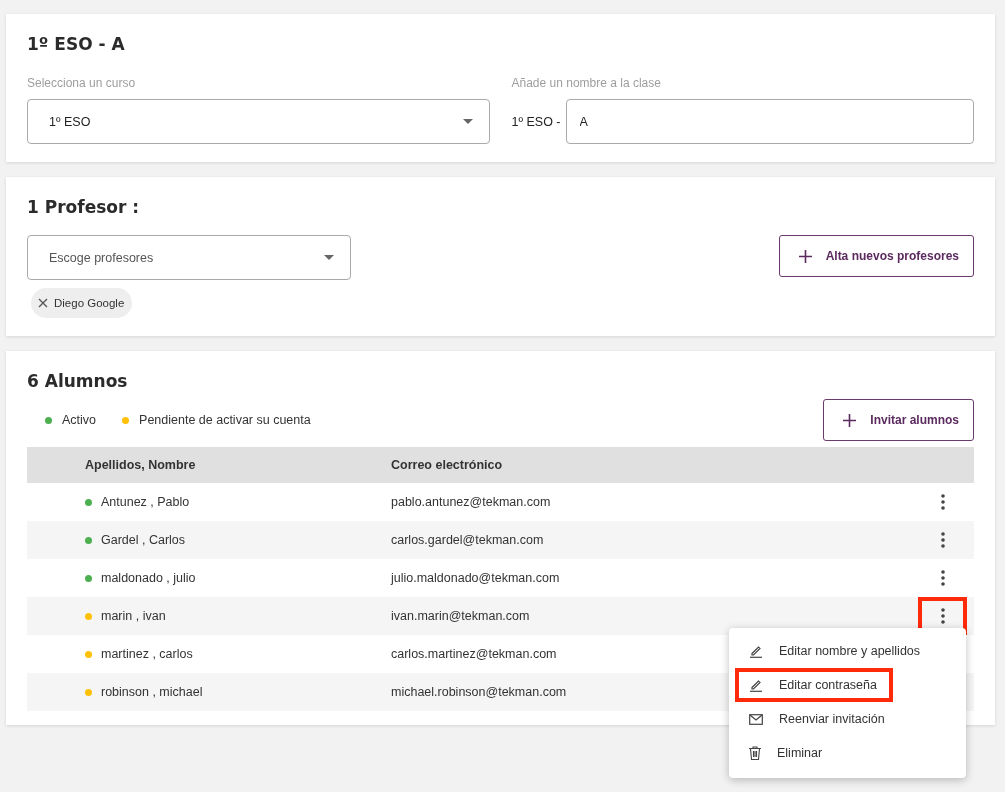  I want to click on trash-icon, so click(755, 753).